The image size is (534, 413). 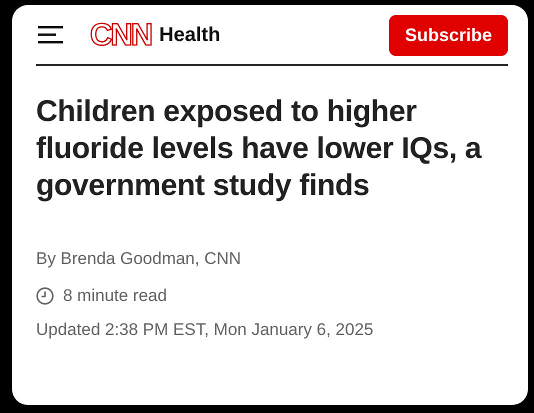 I want to click on menu-icon, so click(x=51, y=35).